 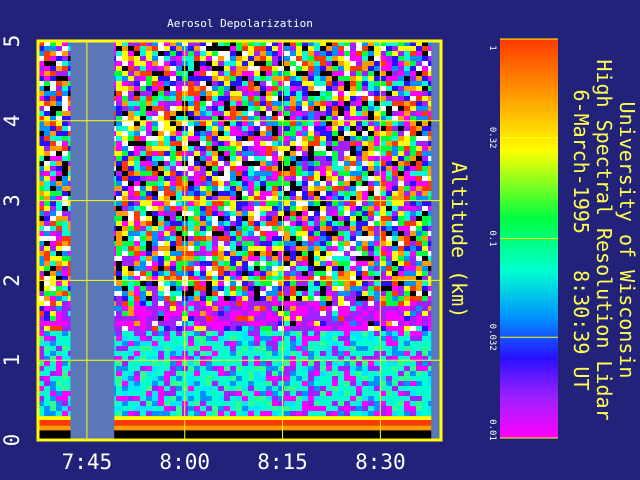 I want to click on y-tick-label: 0, so click(x=12, y=440).